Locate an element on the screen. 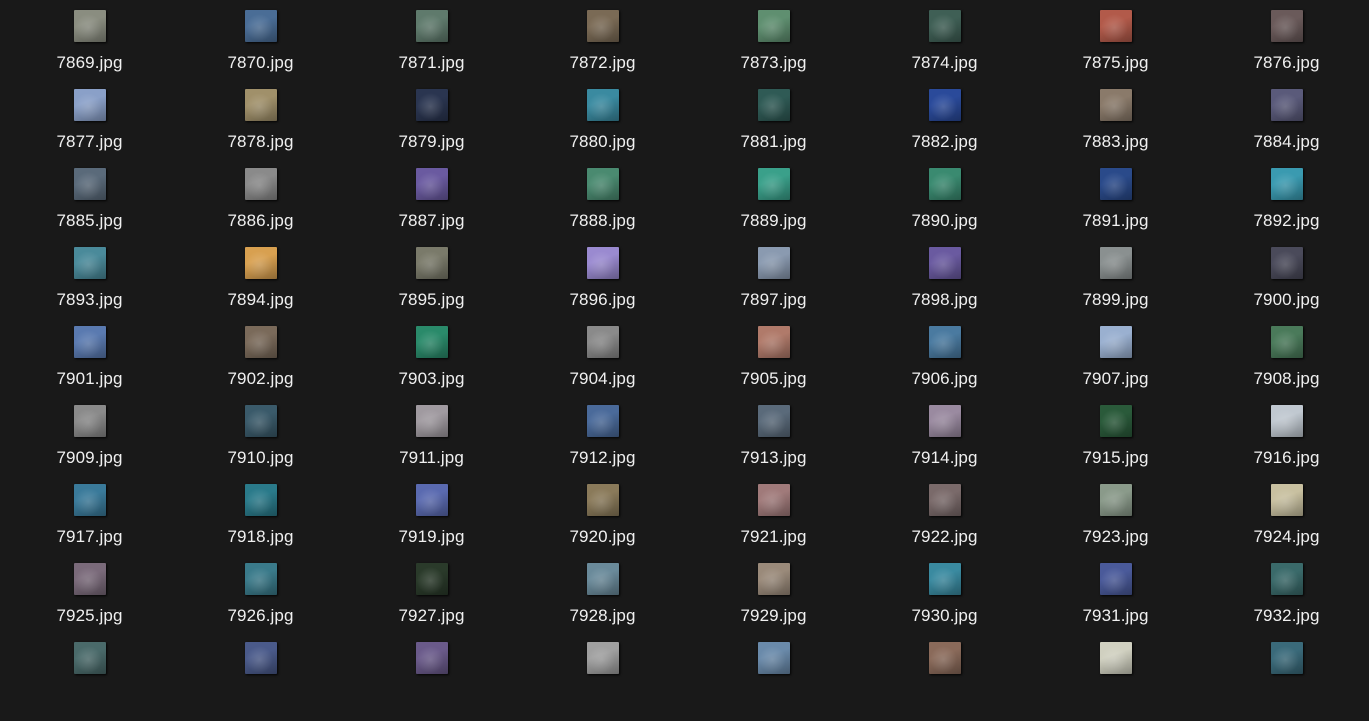 The image size is (1369, 721). file-name-label: 7899.jpg is located at coordinates (1115, 299).